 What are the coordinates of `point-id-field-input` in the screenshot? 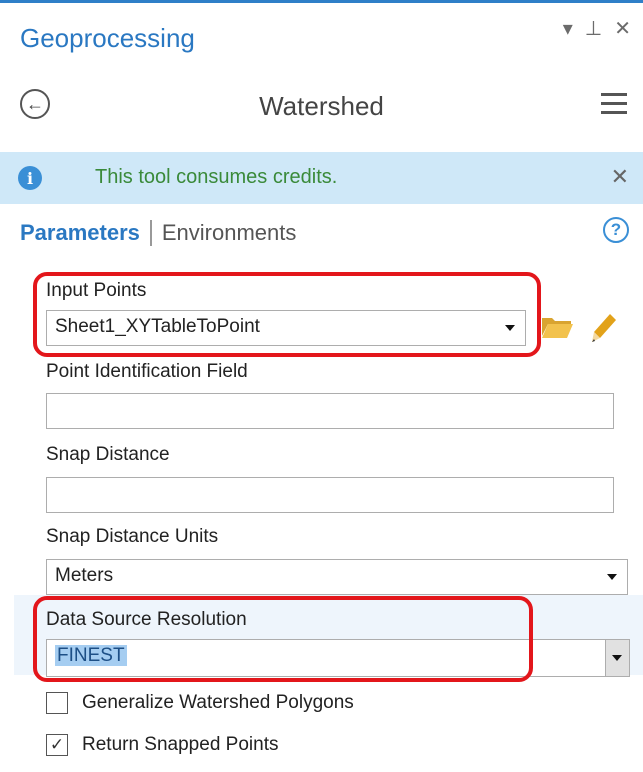 It's located at (330, 411).